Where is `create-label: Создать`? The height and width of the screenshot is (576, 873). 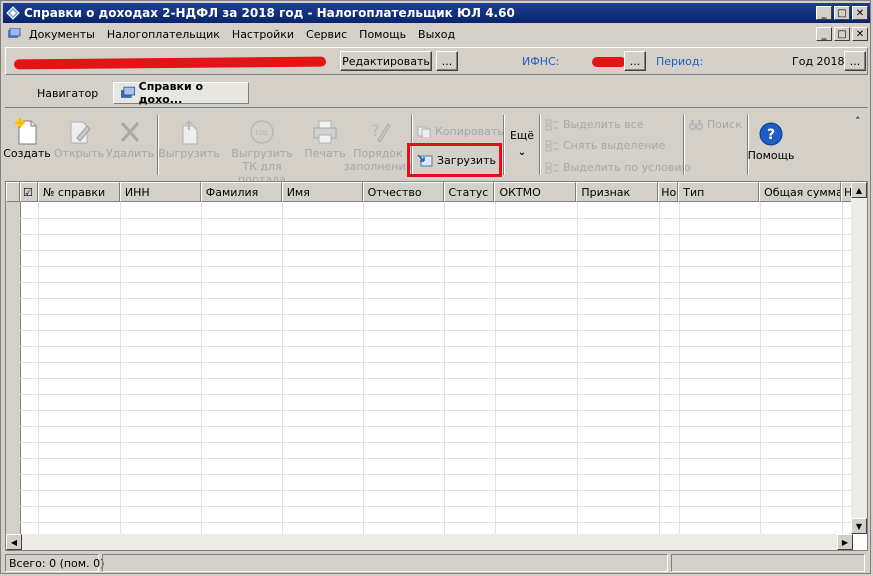
create-label: Создать is located at coordinates (27, 153).